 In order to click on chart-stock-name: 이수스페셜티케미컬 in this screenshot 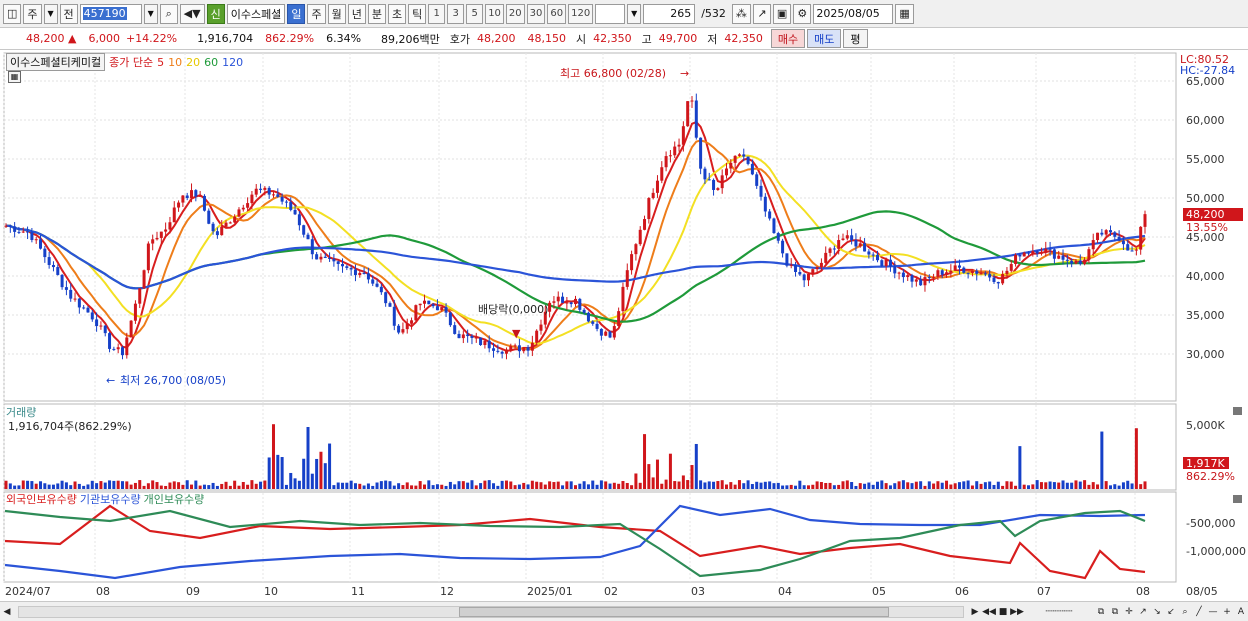, I will do `click(56, 62)`.